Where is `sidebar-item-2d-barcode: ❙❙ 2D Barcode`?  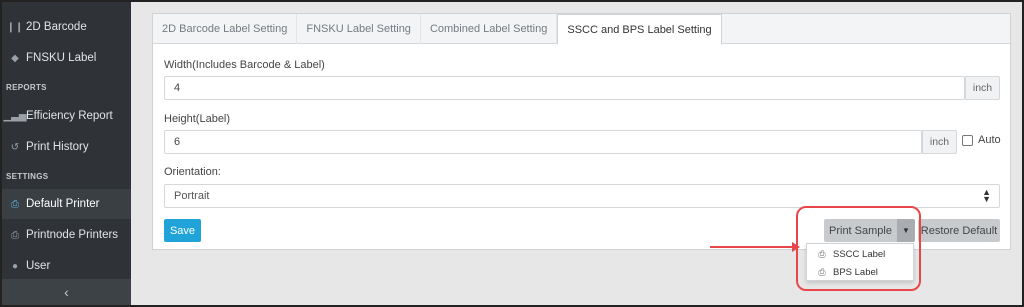 sidebar-item-2d-barcode: ❙❙ 2D Barcode is located at coordinates (66, 27).